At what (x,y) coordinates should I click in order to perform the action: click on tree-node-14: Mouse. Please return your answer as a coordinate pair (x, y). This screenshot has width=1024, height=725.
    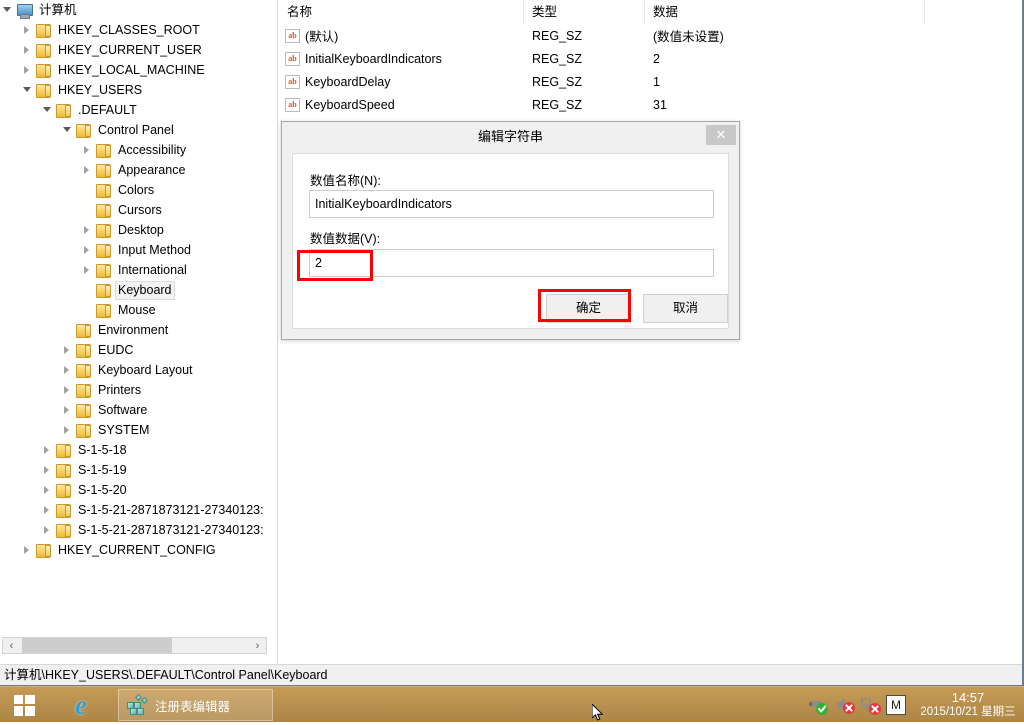
    Looking at the image, I should click on (134, 310).